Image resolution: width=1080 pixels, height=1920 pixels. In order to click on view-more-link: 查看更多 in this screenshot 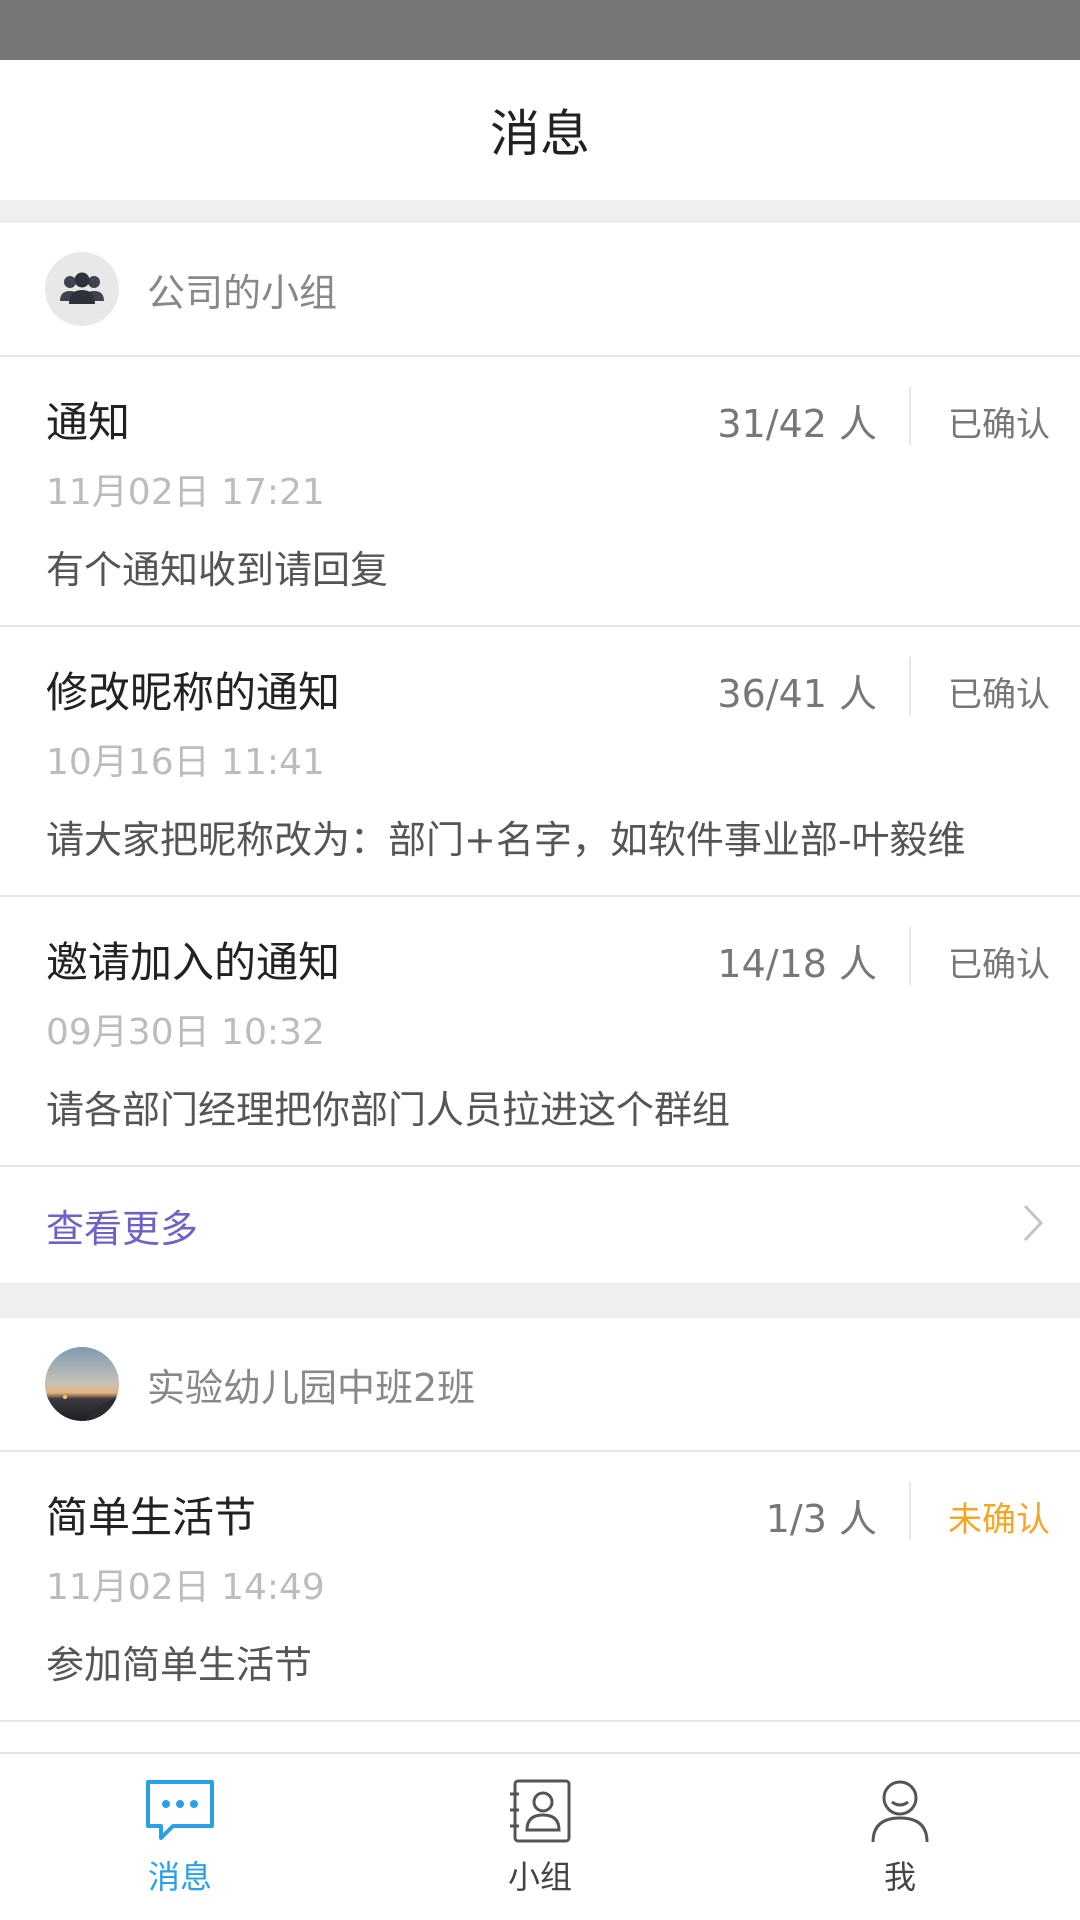, I will do `click(540, 1225)`.